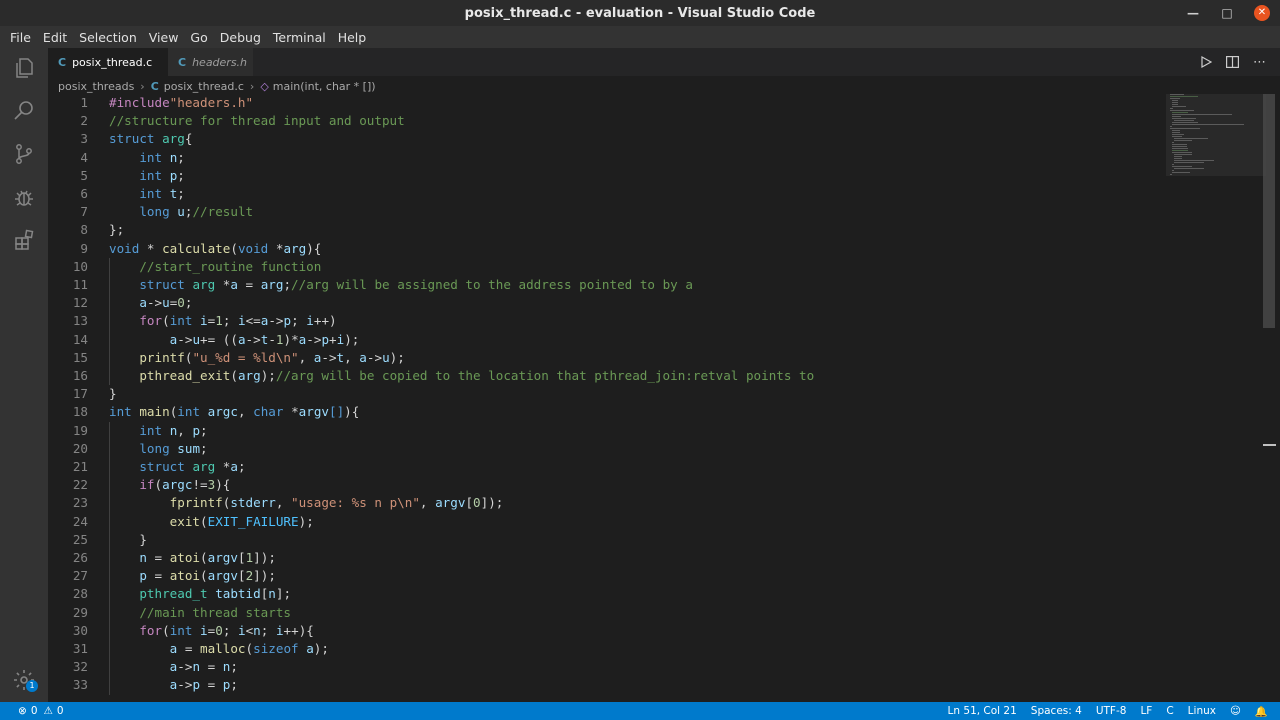 The width and height of the screenshot is (1280, 720). I want to click on extensions-icon, so click(24, 240).